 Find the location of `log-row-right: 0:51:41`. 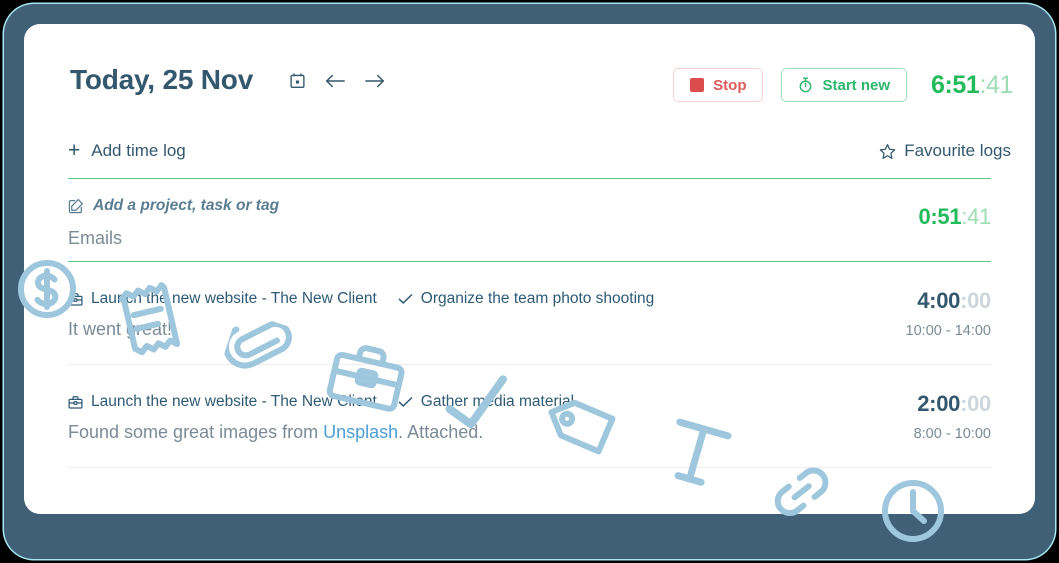

log-row-right: 0:51:41 is located at coordinates (954, 217).